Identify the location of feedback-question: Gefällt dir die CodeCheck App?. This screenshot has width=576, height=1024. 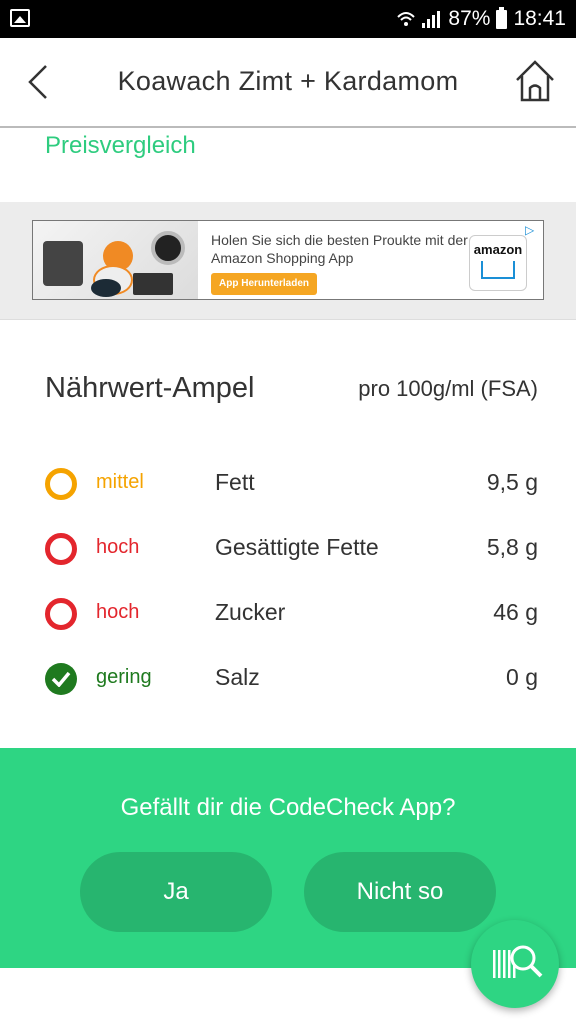
(288, 807).